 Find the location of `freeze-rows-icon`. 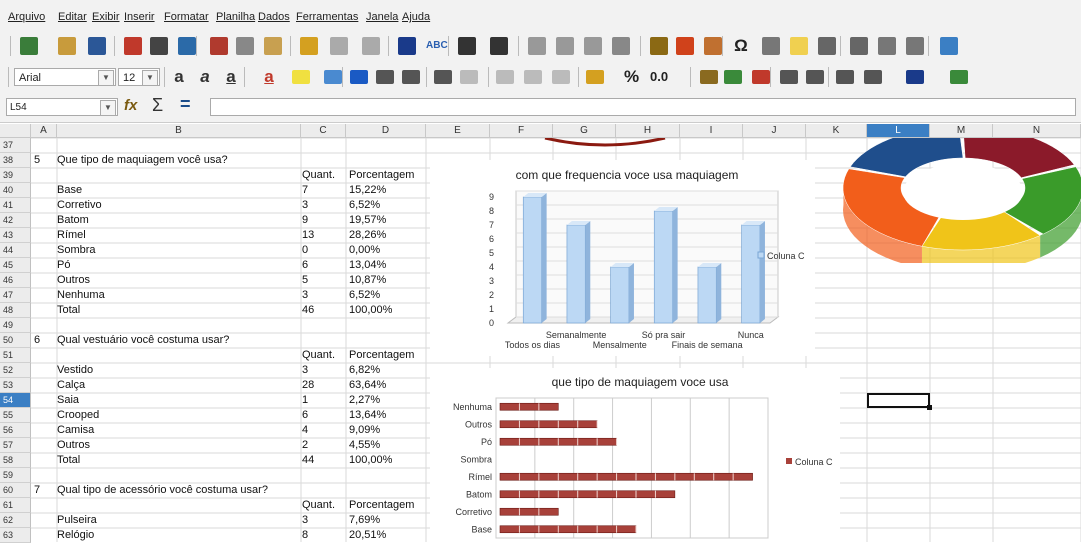

freeze-rows-icon is located at coordinates (887, 46).